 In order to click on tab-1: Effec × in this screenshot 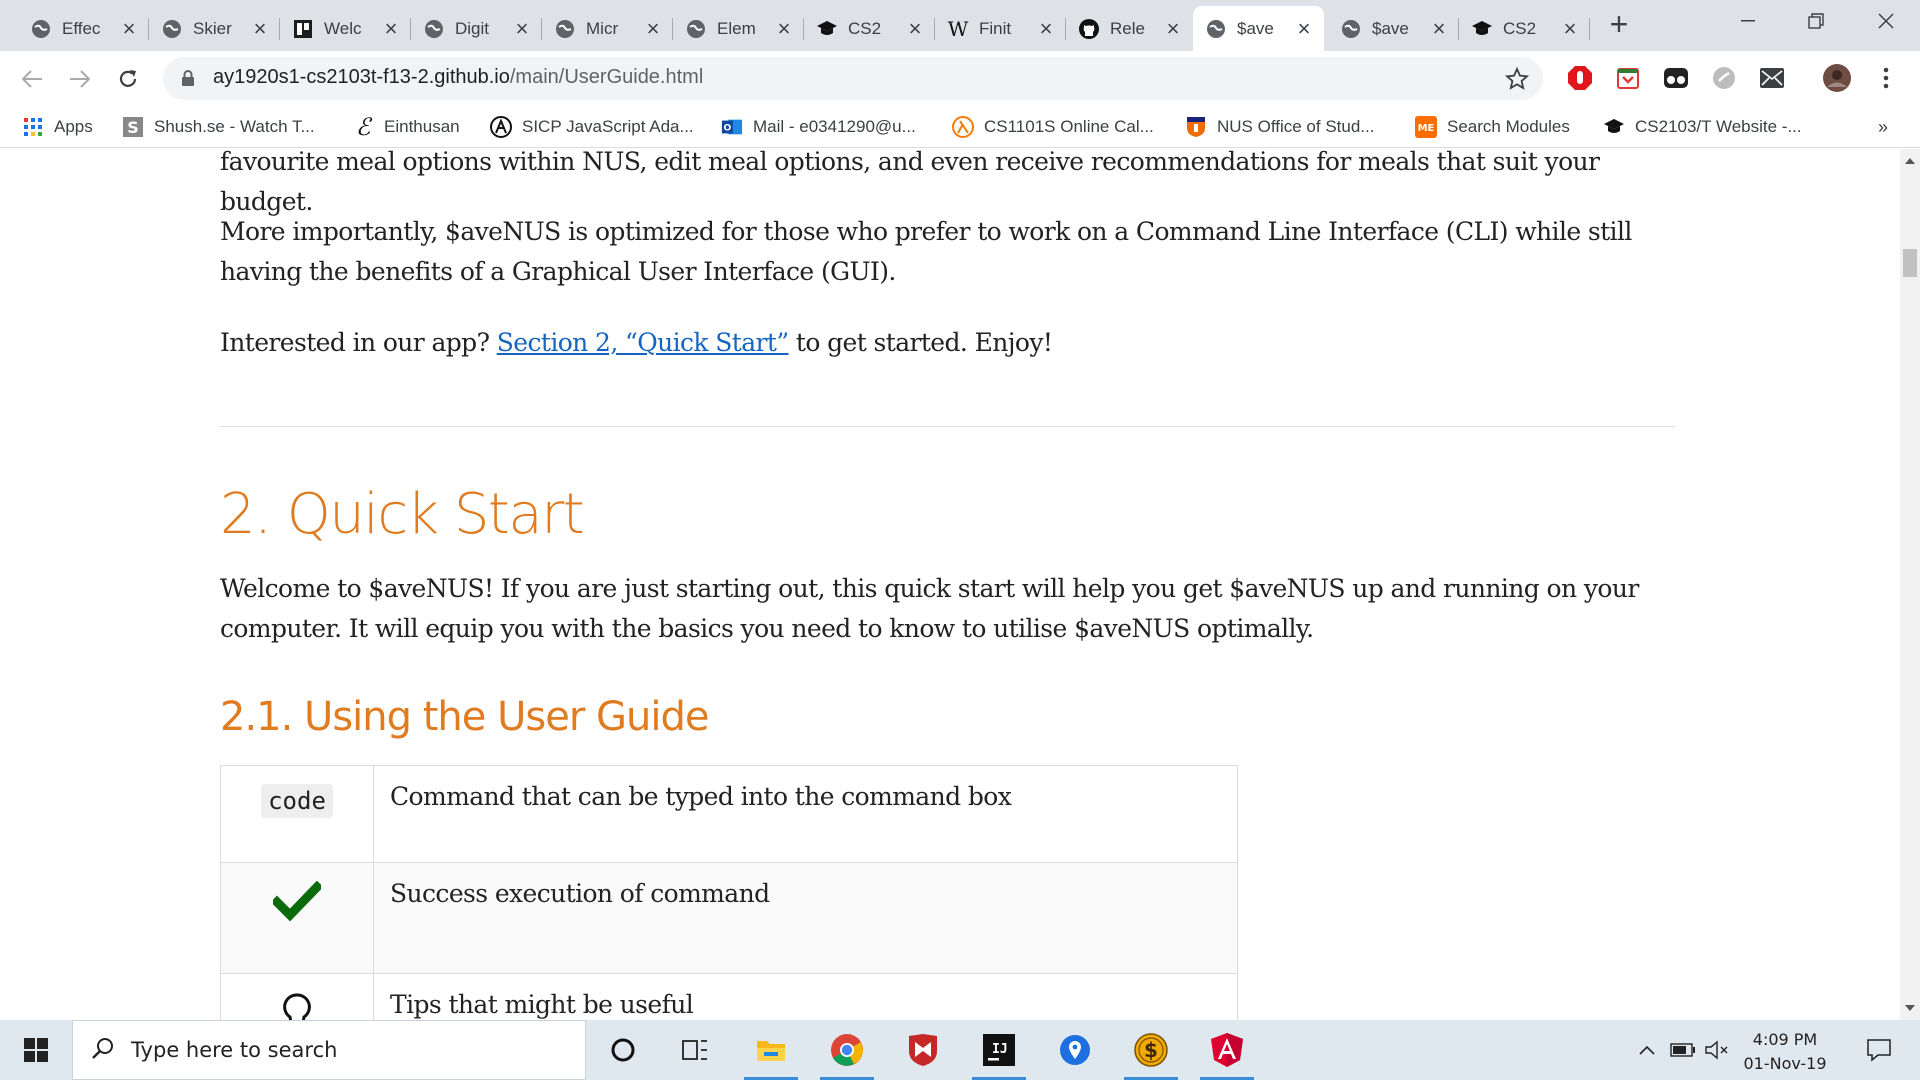, I will do `click(83, 28)`.